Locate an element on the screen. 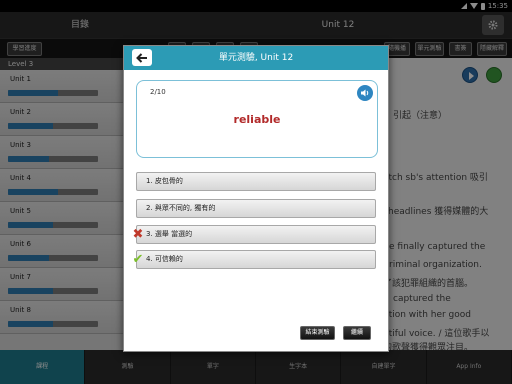  answer-option-3: 3. 選舉 當選的 is located at coordinates (256, 234).